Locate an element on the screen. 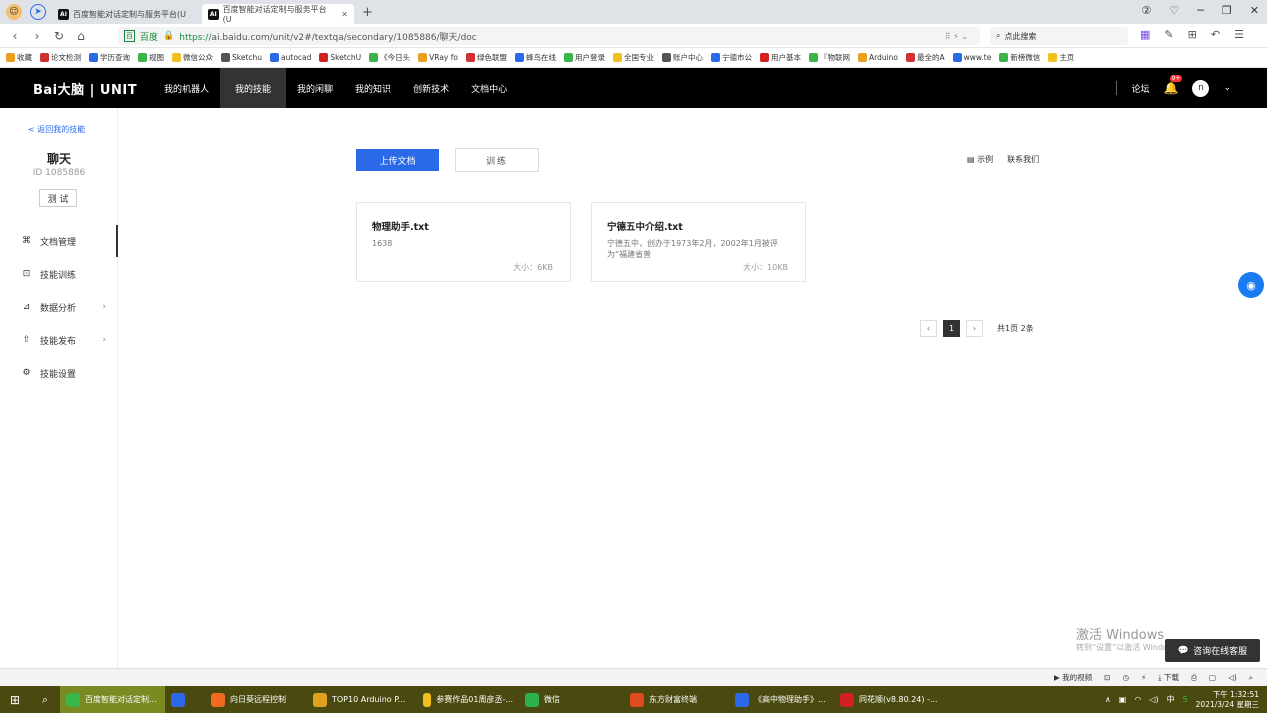 This screenshot has width=1267, height=713. network-icon: ▣ is located at coordinates (1123, 699).